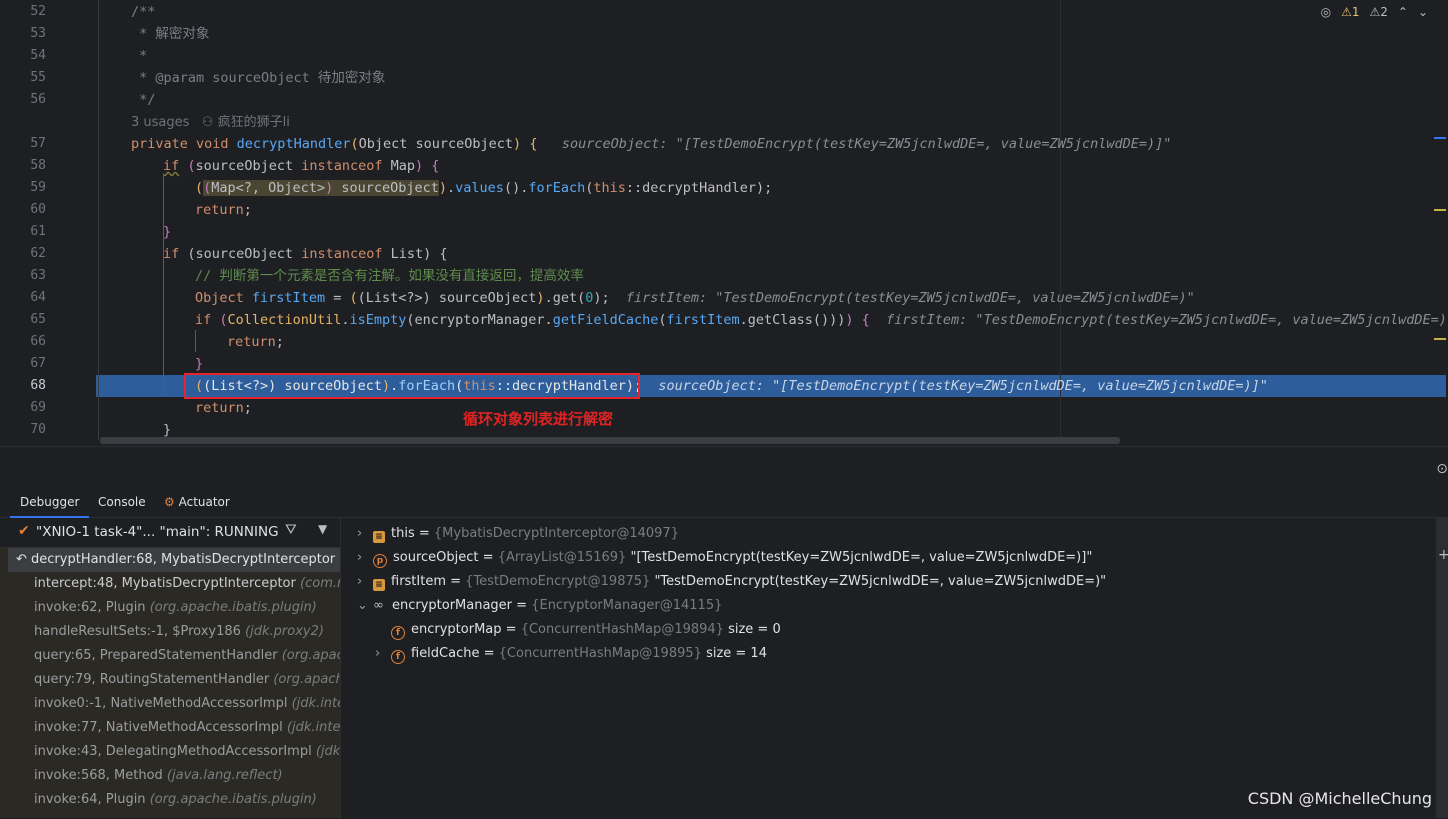 The image size is (1448, 819). What do you see at coordinates (199, 364) in the screenshot?
I see `code-line-67: }` at bounding box center [199, 364].